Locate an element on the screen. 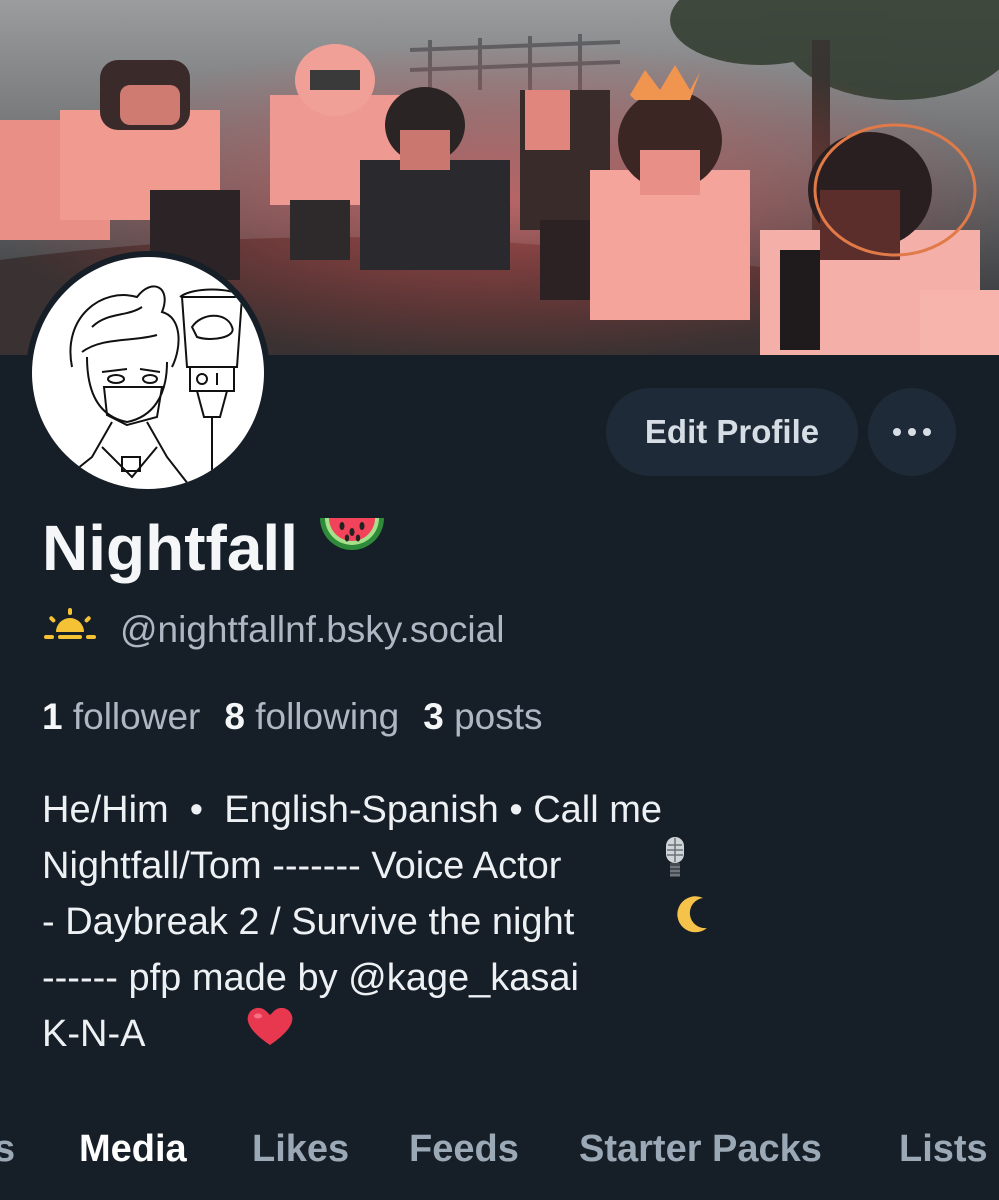 The width and height of the screenshot is (999, 1200). bio-line: - Daybreak 2 / Survive the night is located at coordinates (502, 922).